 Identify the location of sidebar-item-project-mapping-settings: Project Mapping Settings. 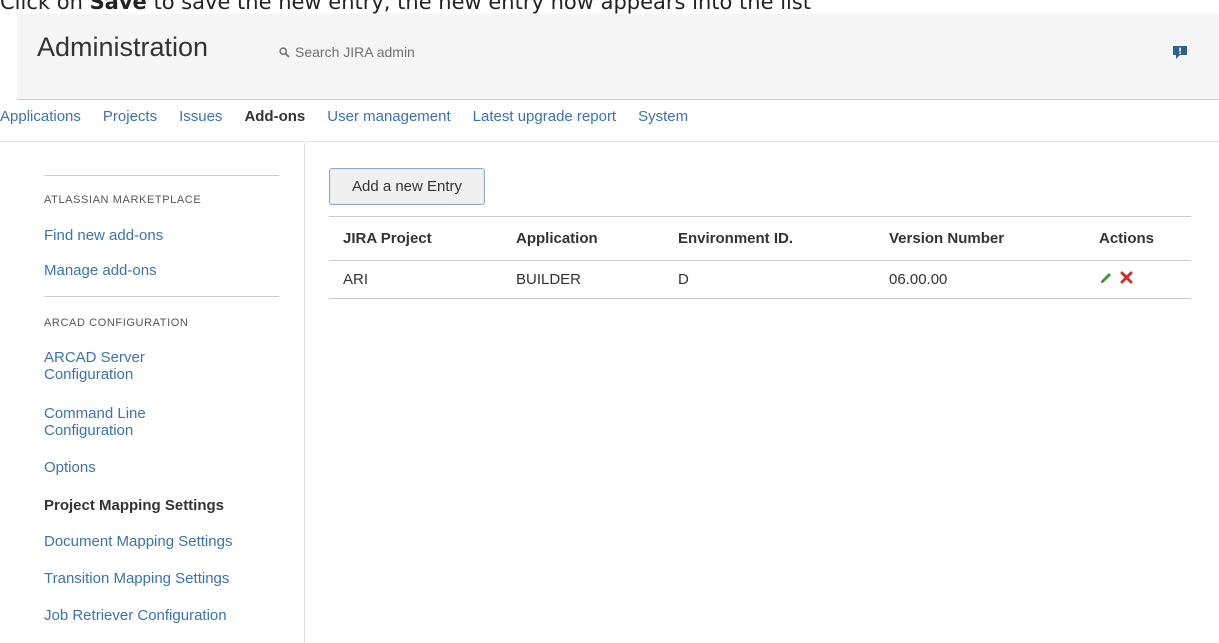
(134, 505).